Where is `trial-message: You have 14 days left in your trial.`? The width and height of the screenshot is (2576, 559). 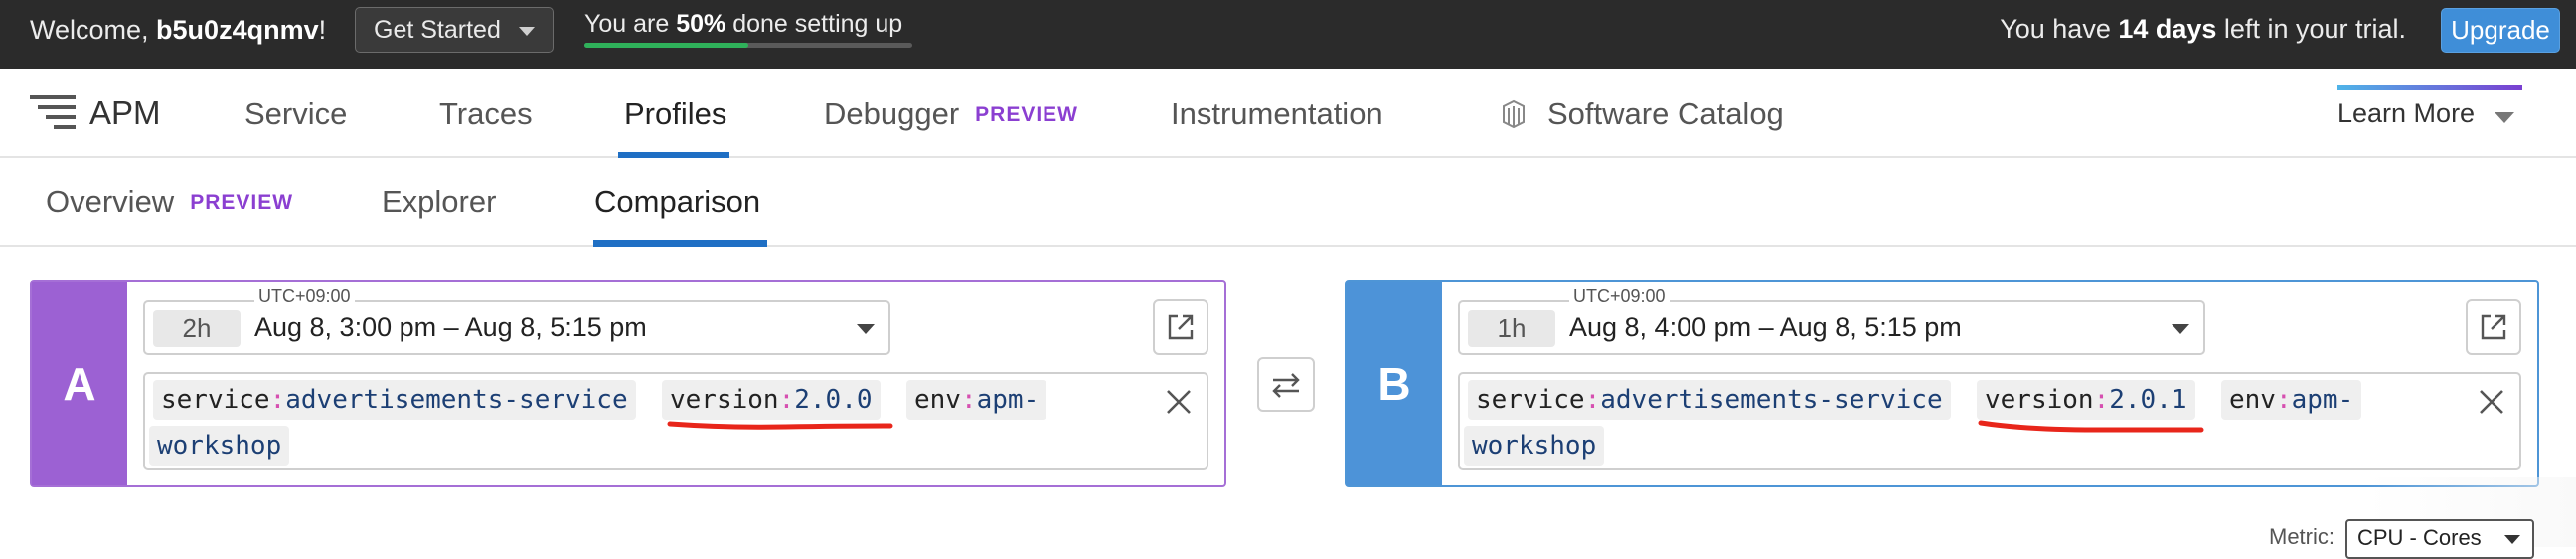 trial-message: You have 14 days left in your trial. is located at coordinates (2203, 29).